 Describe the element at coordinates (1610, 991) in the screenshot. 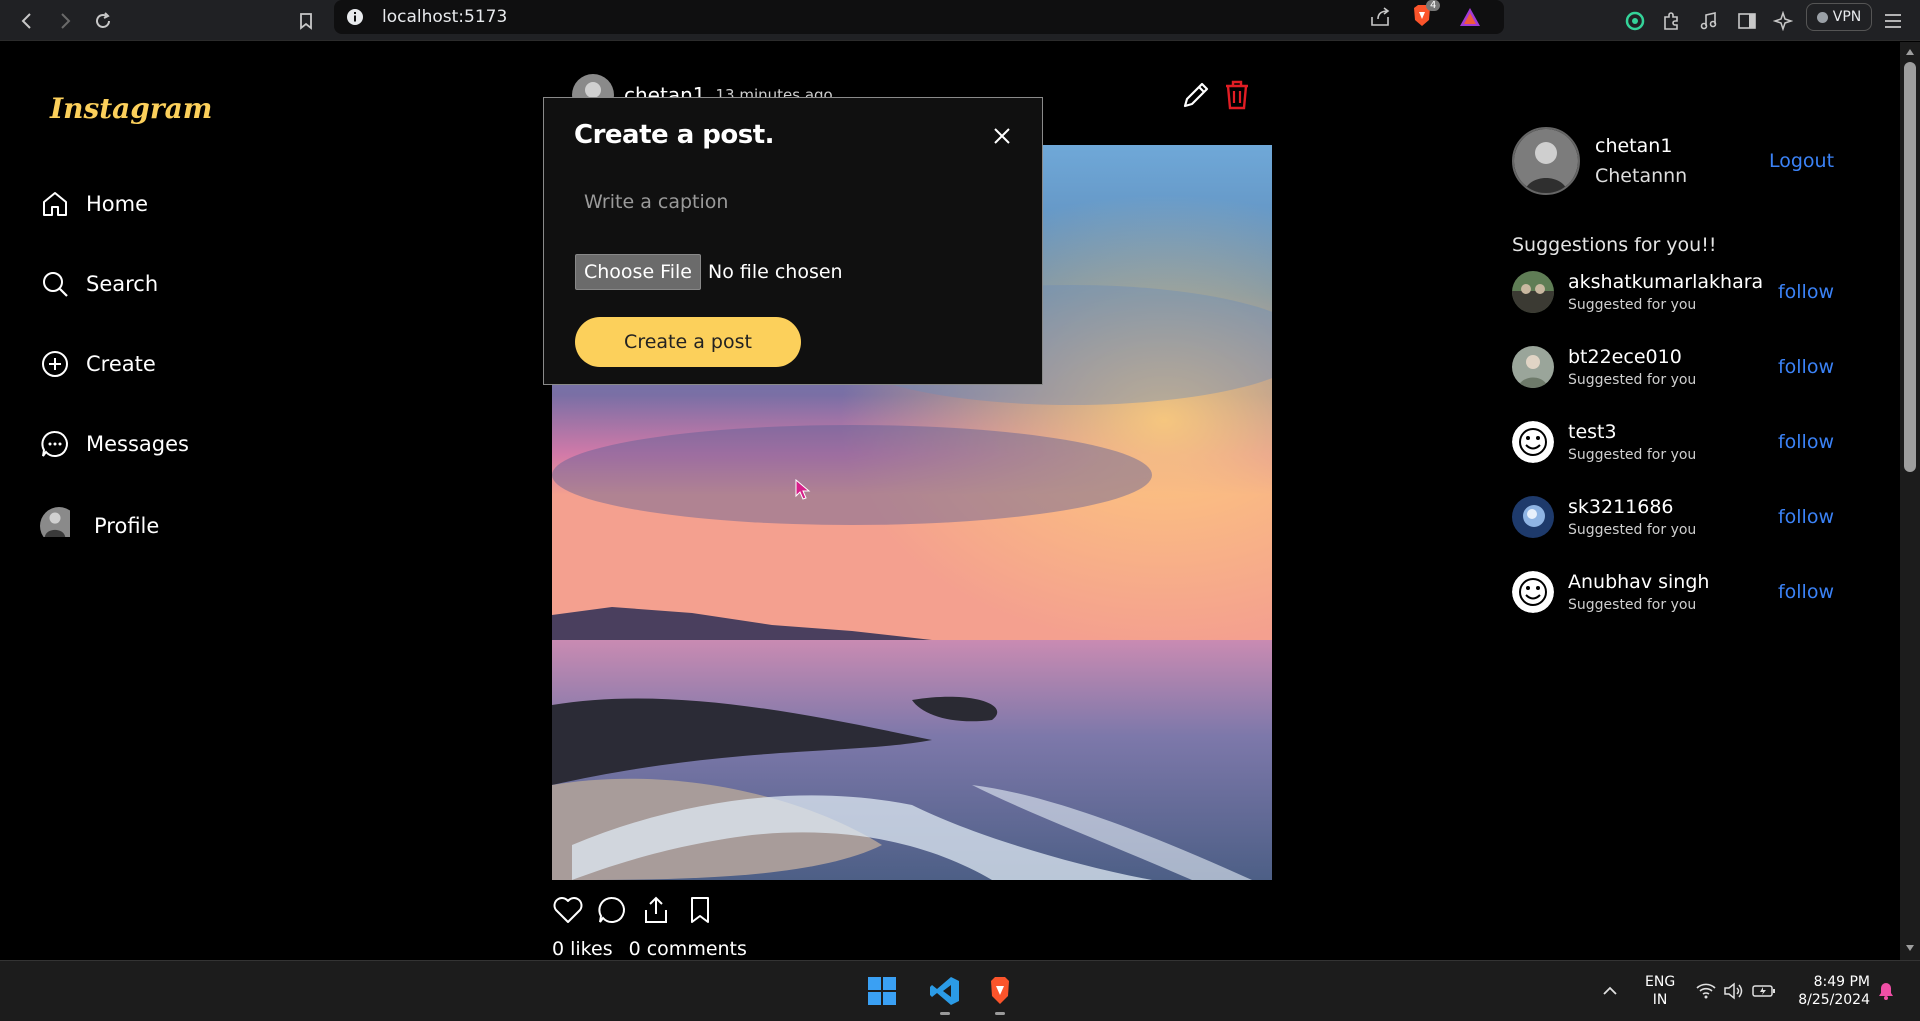

I see `chevron-up-icon` at that location.